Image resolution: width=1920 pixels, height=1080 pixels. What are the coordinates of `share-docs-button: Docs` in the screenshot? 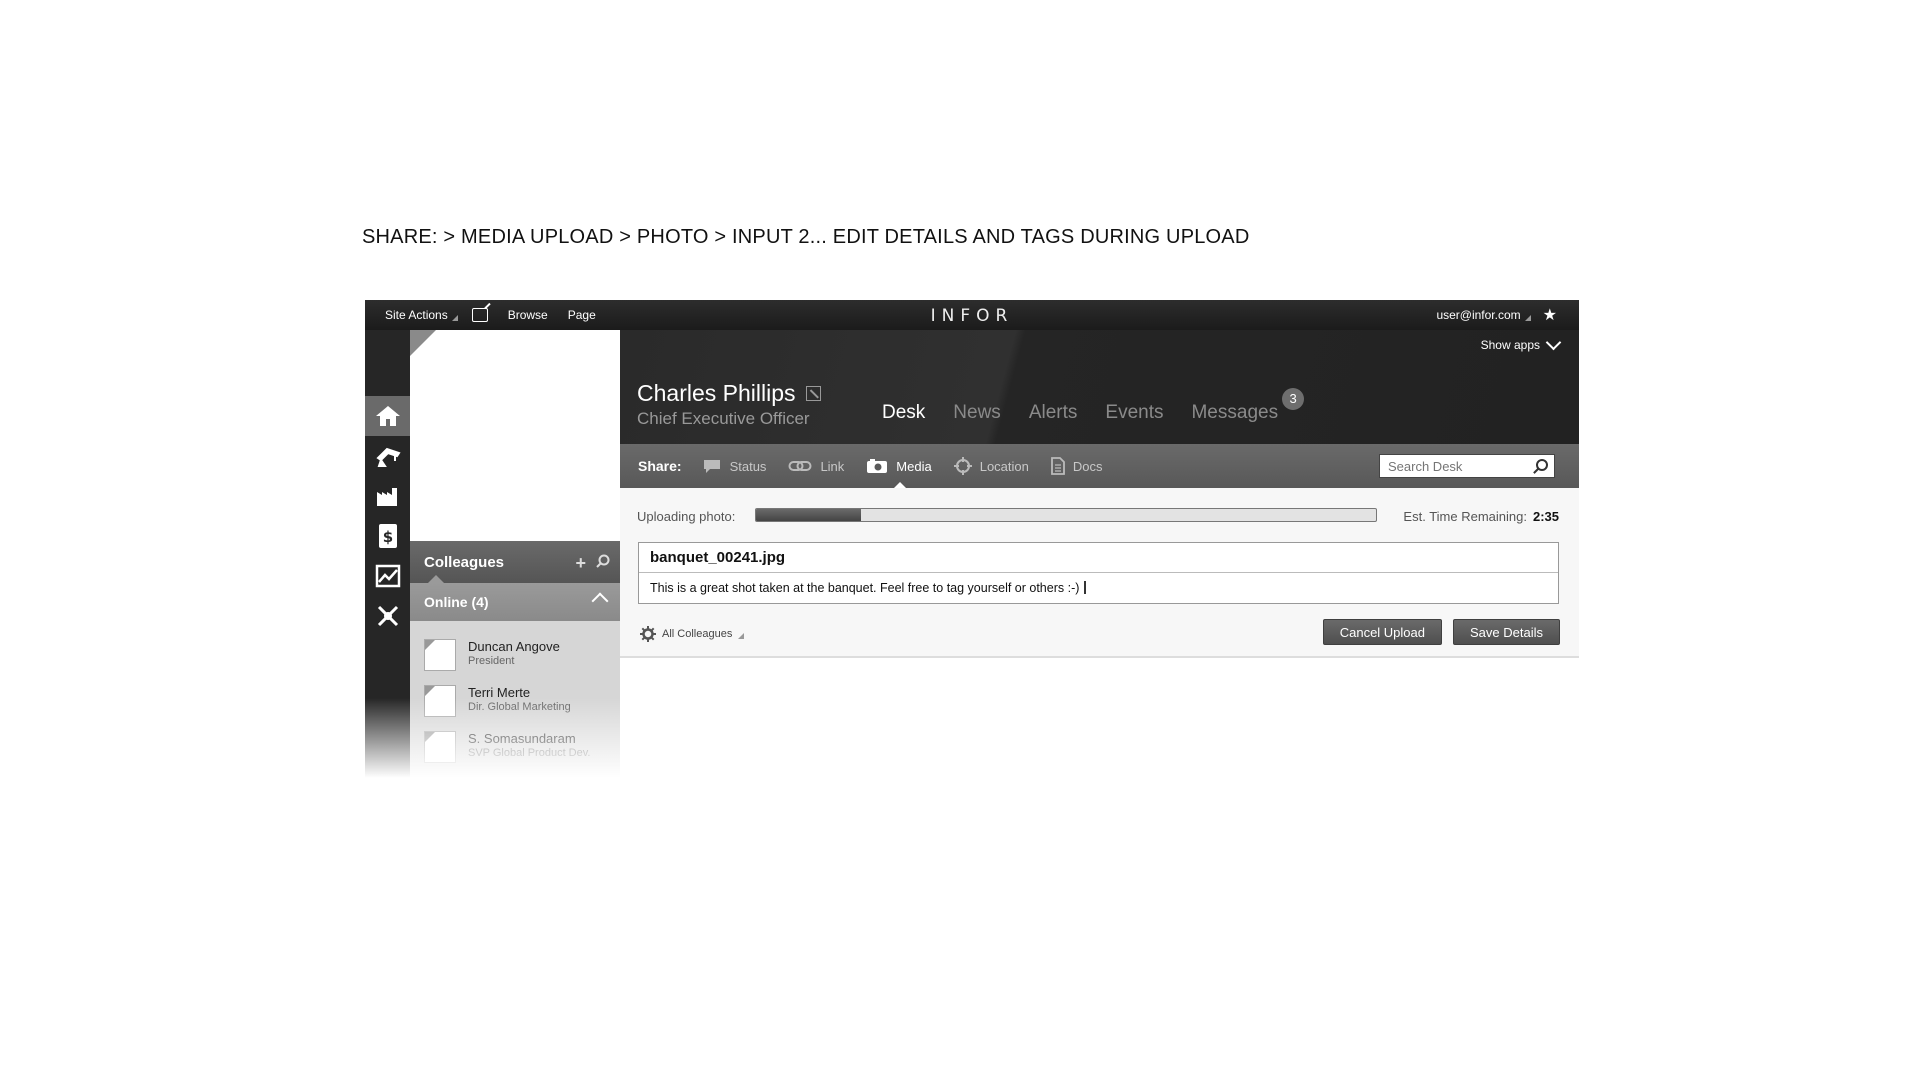 It's located at (1076, 466).